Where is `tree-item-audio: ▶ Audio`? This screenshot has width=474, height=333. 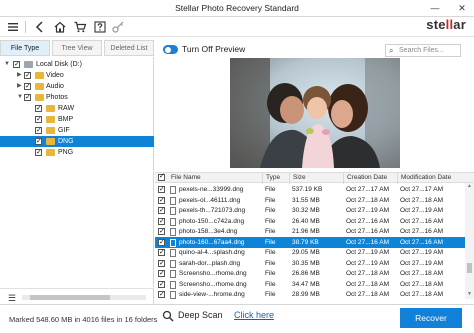 tree-item-audio: ▶ Audio is located at coordinates (77, 86).